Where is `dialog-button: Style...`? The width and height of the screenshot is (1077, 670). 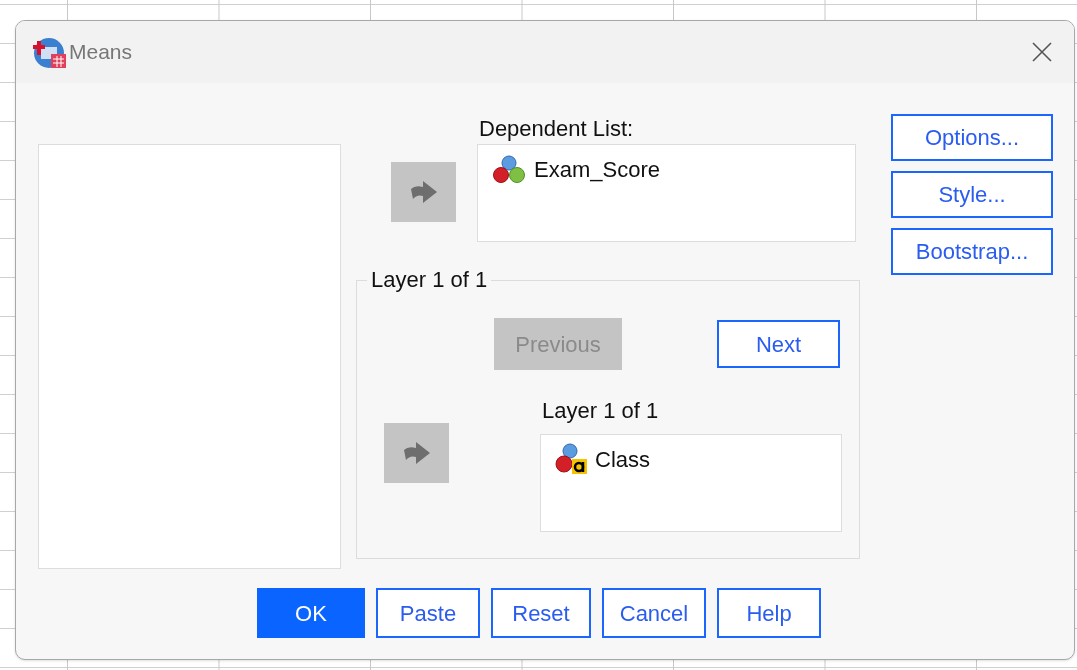
dialog-button: Style... is located at coordinates (972, 194).